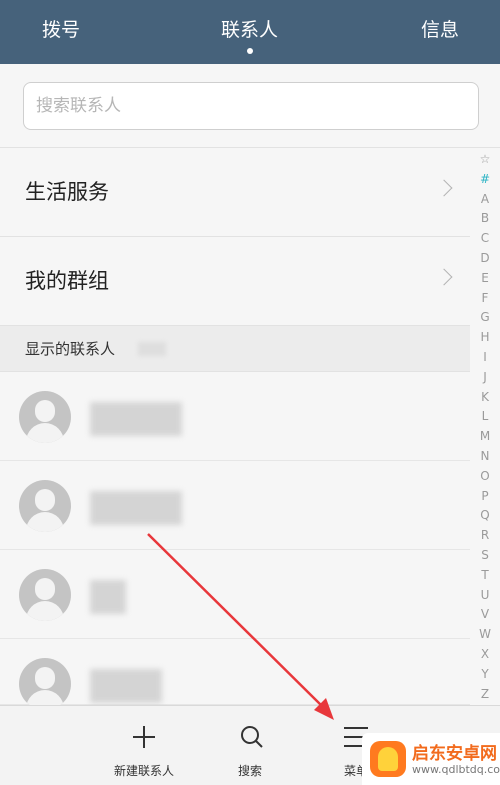  What do you see at coordinates (250, 771) in the screenshot?
I see `search-label: 搜索` at bounding box center [250, 771].